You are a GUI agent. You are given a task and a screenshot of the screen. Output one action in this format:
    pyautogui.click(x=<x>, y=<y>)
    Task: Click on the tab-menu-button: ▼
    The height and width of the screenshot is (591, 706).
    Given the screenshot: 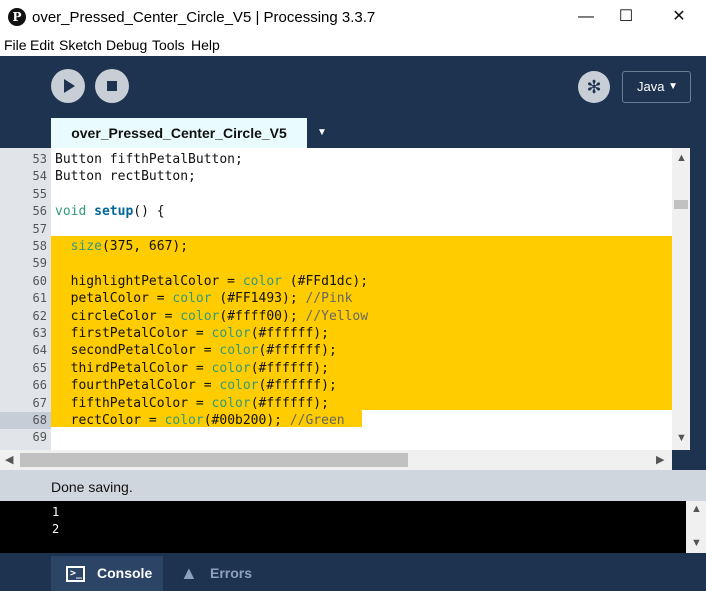 What is the action you would take?
    pyautogui.click(x=322, y=133)
    